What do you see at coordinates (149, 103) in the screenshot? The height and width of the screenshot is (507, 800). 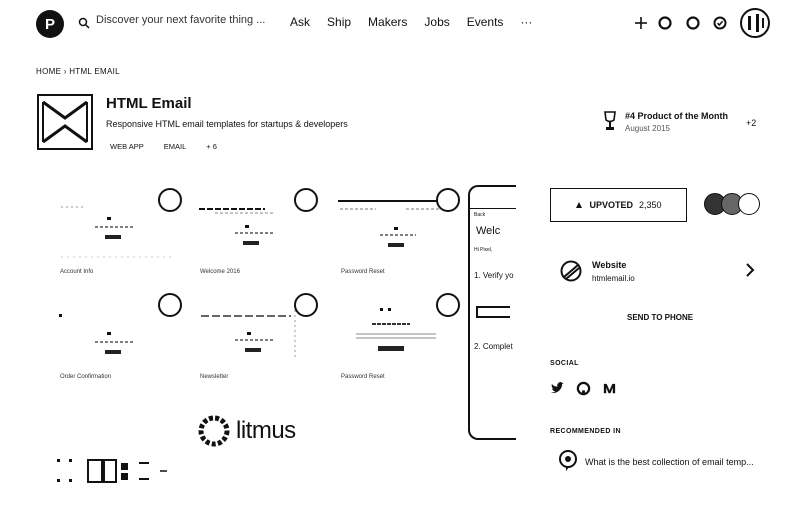 I see `page-title: HTML Email` at bounding box center [149, 103].